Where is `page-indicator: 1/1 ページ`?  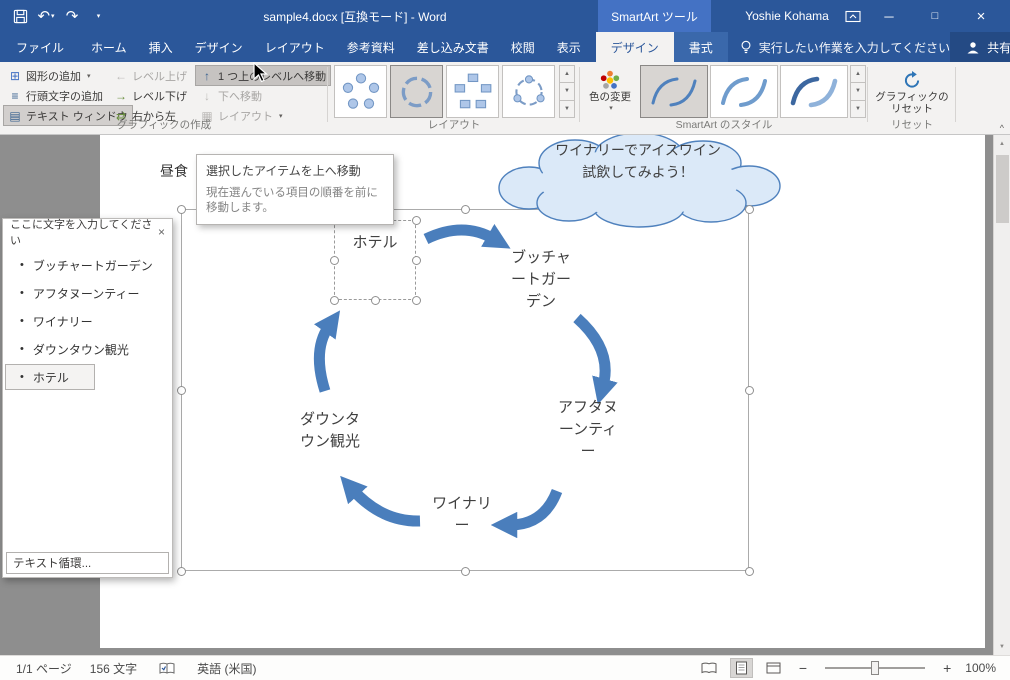
page-indicator: 1/1 ページ is located at coordinates (44, 668).